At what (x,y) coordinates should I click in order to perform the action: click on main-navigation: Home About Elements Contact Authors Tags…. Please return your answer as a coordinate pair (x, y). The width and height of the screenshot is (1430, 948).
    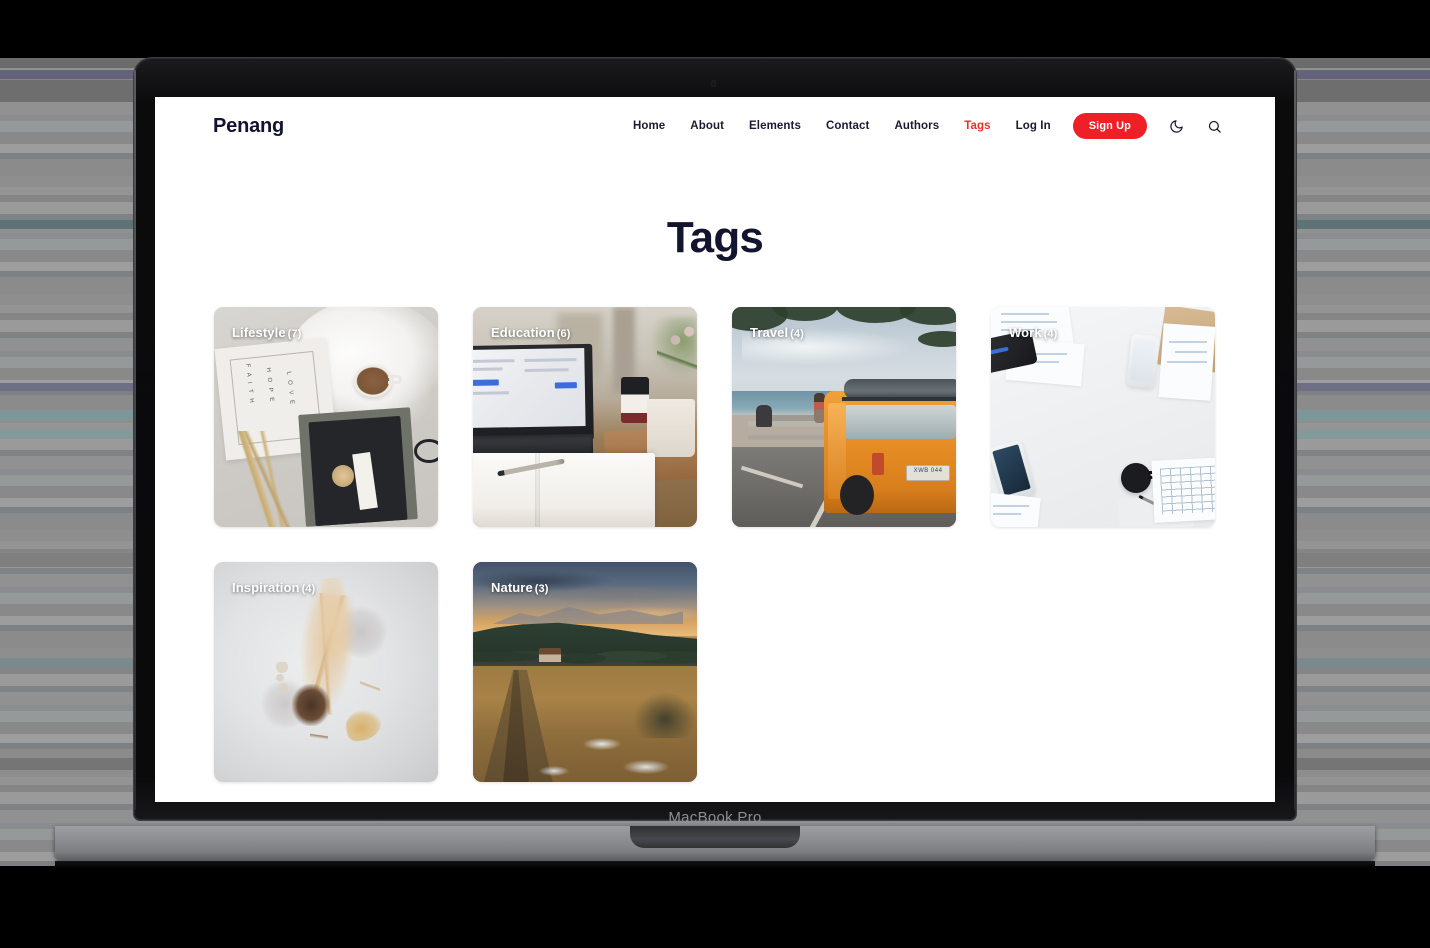
    Looking at the image, I should click on (842, 126).